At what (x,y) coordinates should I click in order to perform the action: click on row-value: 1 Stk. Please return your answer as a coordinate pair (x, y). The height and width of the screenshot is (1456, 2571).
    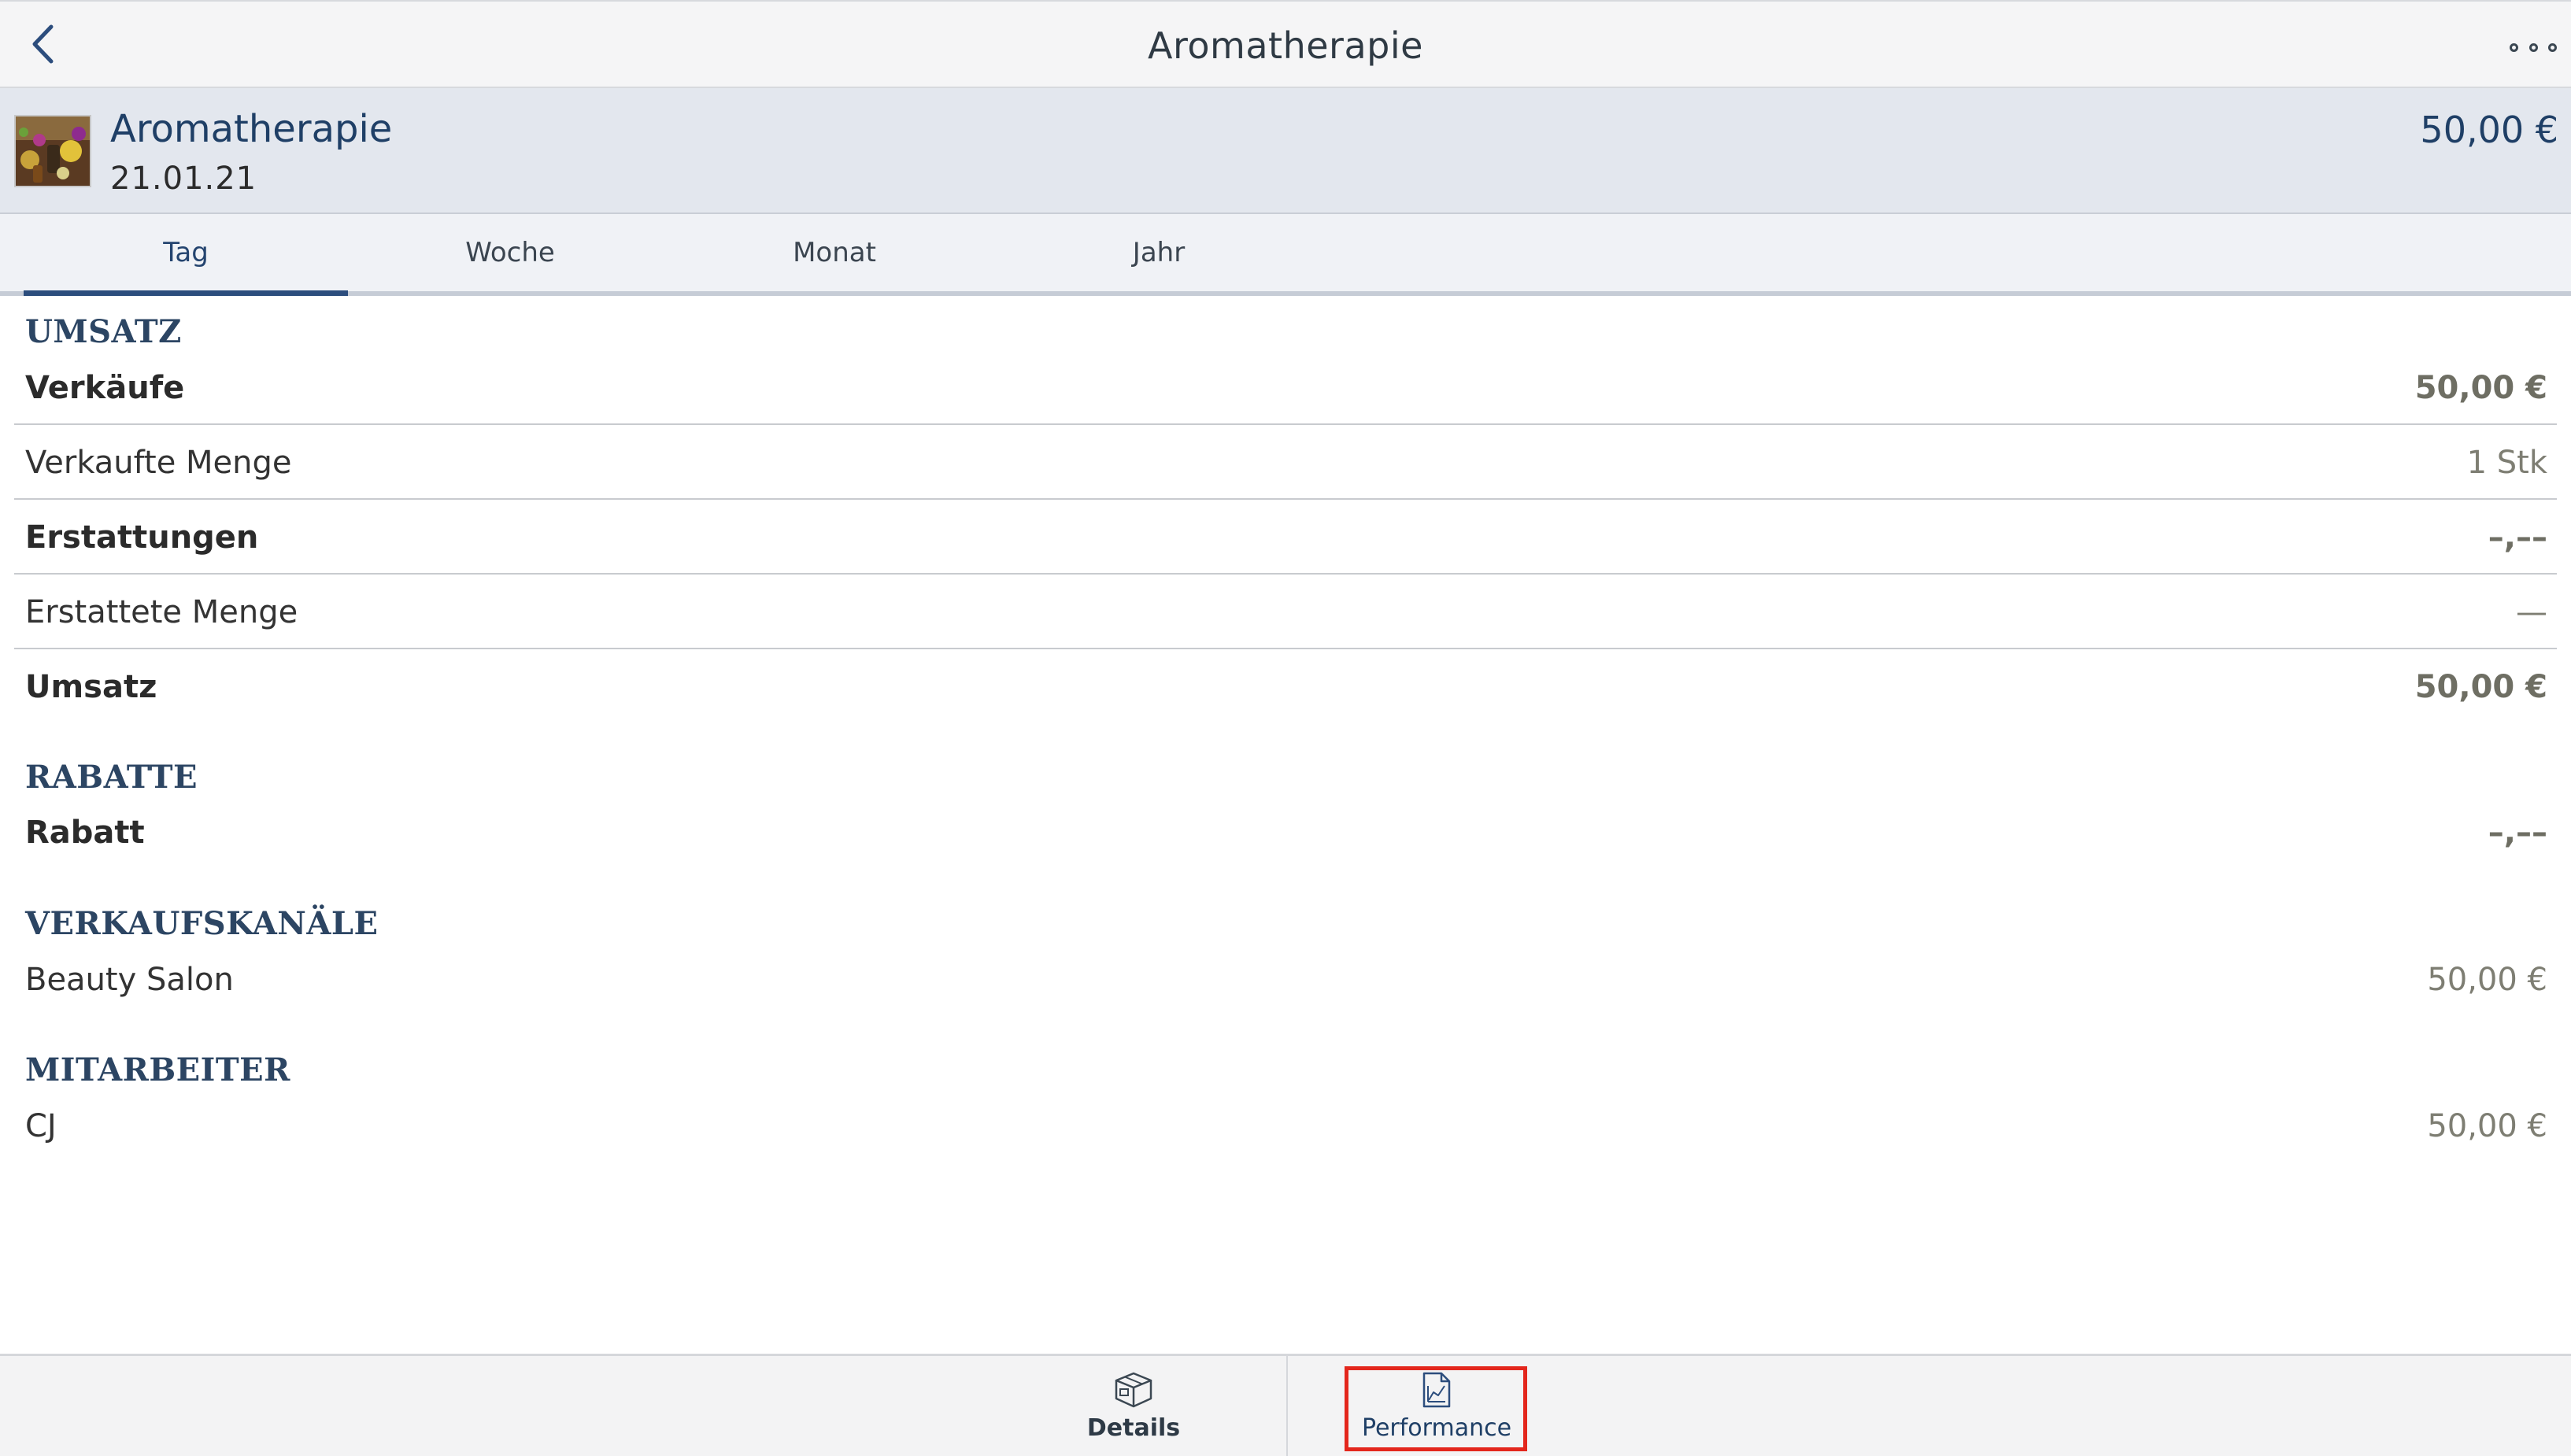
    Looking at the image, I should click on (2506, 463).